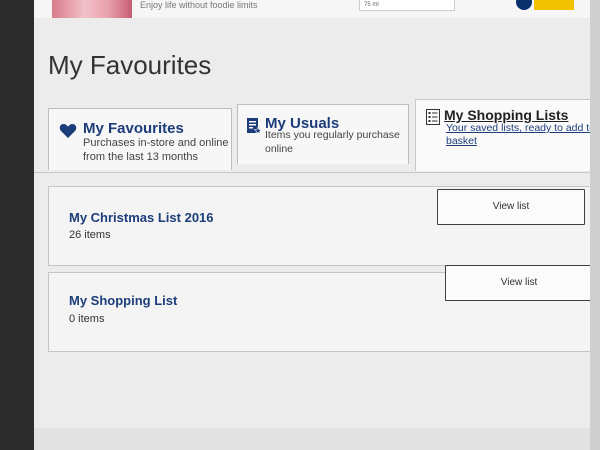 This screenshot has height=450, width=600. What do you see at coordinates (506, 115) in the screenshot?
I see `tab-title: My Shopping Lists` at bounding box center [506, 115].